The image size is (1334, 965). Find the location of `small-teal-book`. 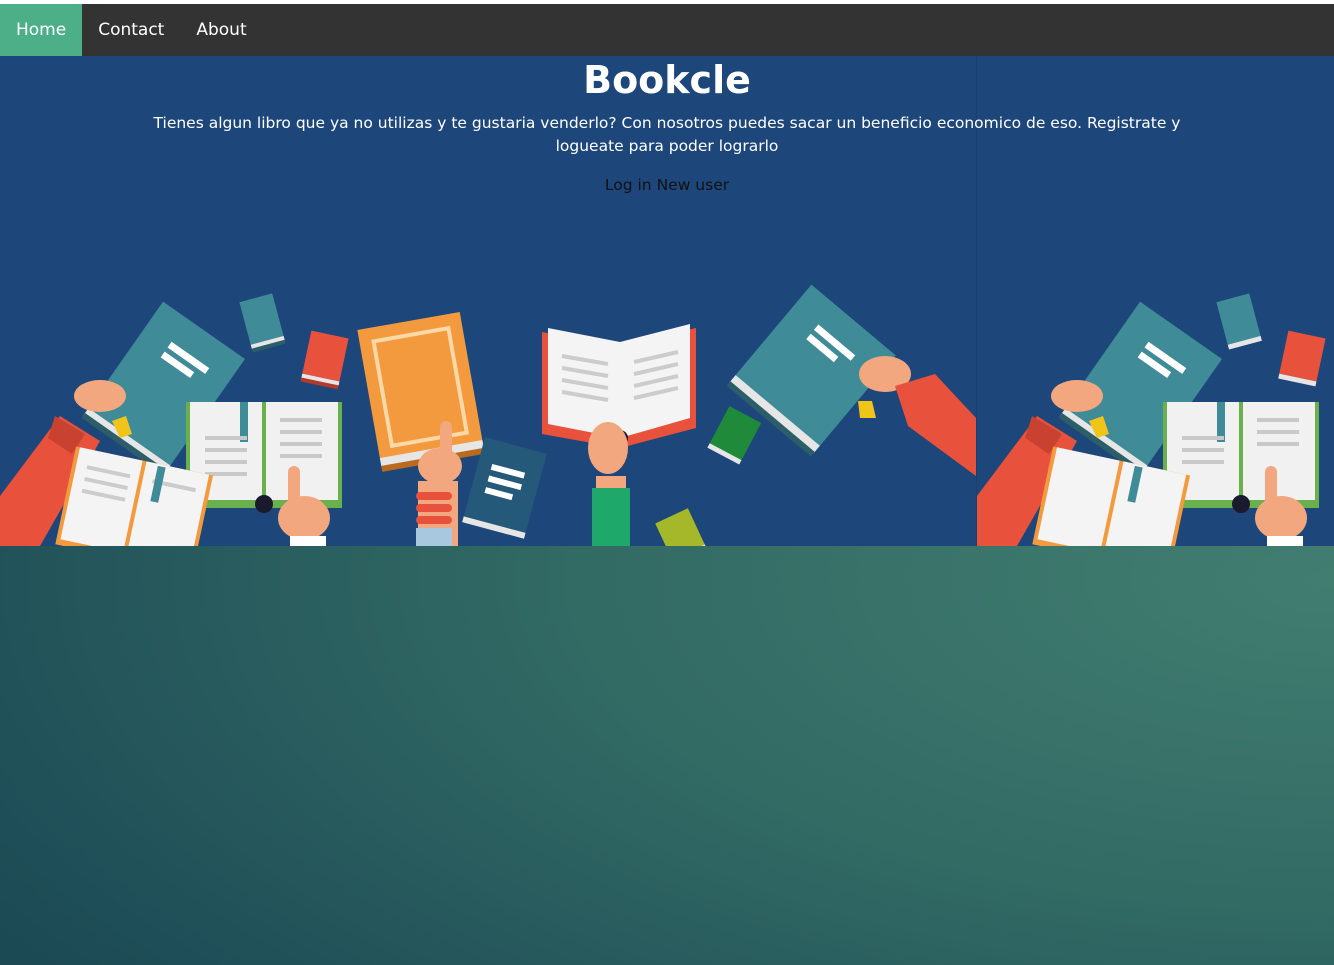

small-teal-book is located at coordinates (262, 323).